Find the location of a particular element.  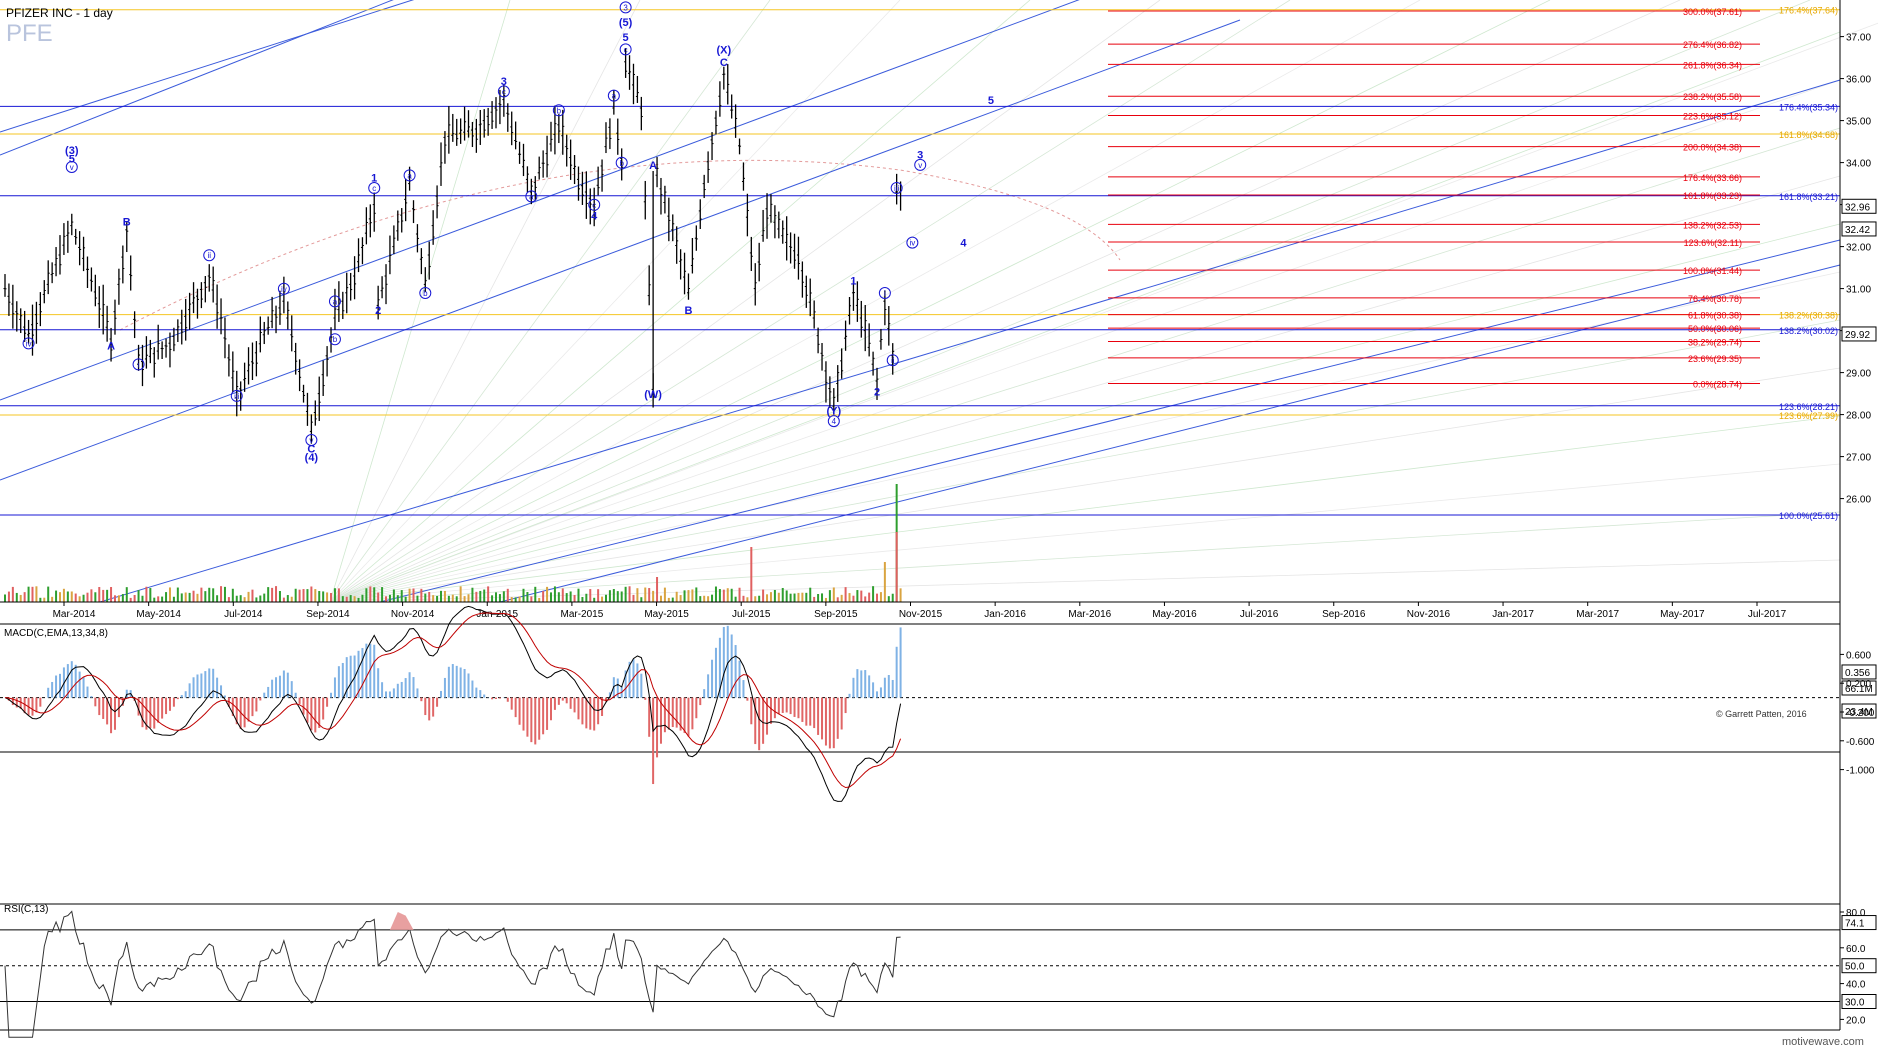

rsi-tag: 74.1 is located at coordinates (1855, 924).